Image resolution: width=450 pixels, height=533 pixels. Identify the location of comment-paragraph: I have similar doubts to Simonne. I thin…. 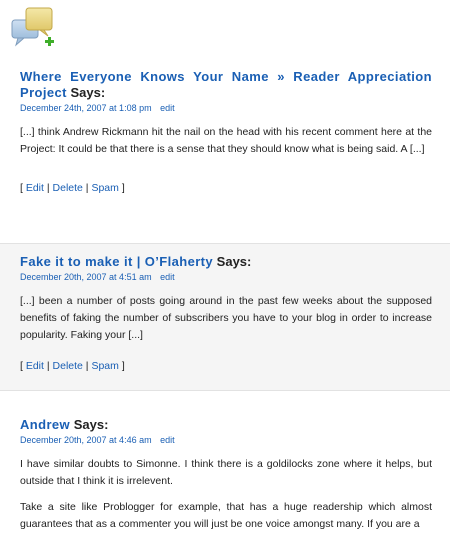
(226, 472).